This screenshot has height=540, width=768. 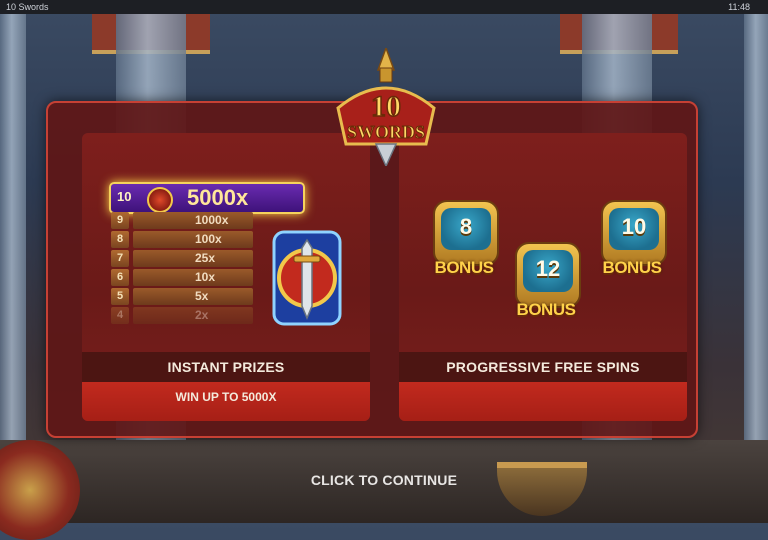 I want to click on window-title: 10 Swords, so click(x=27, y=7).